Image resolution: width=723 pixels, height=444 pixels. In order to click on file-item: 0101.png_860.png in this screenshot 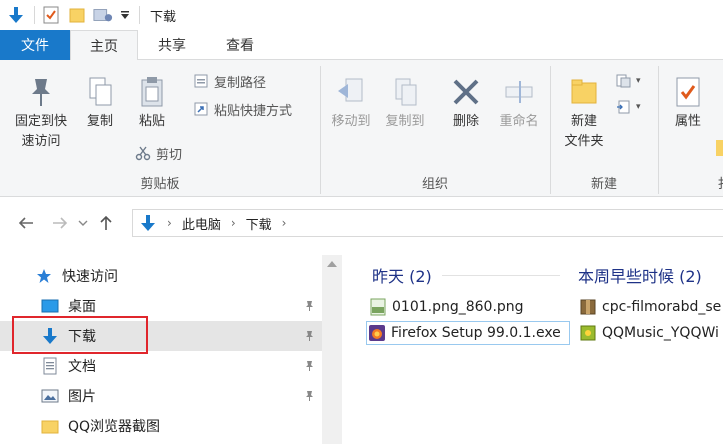, I will do `click(471, 307)`.